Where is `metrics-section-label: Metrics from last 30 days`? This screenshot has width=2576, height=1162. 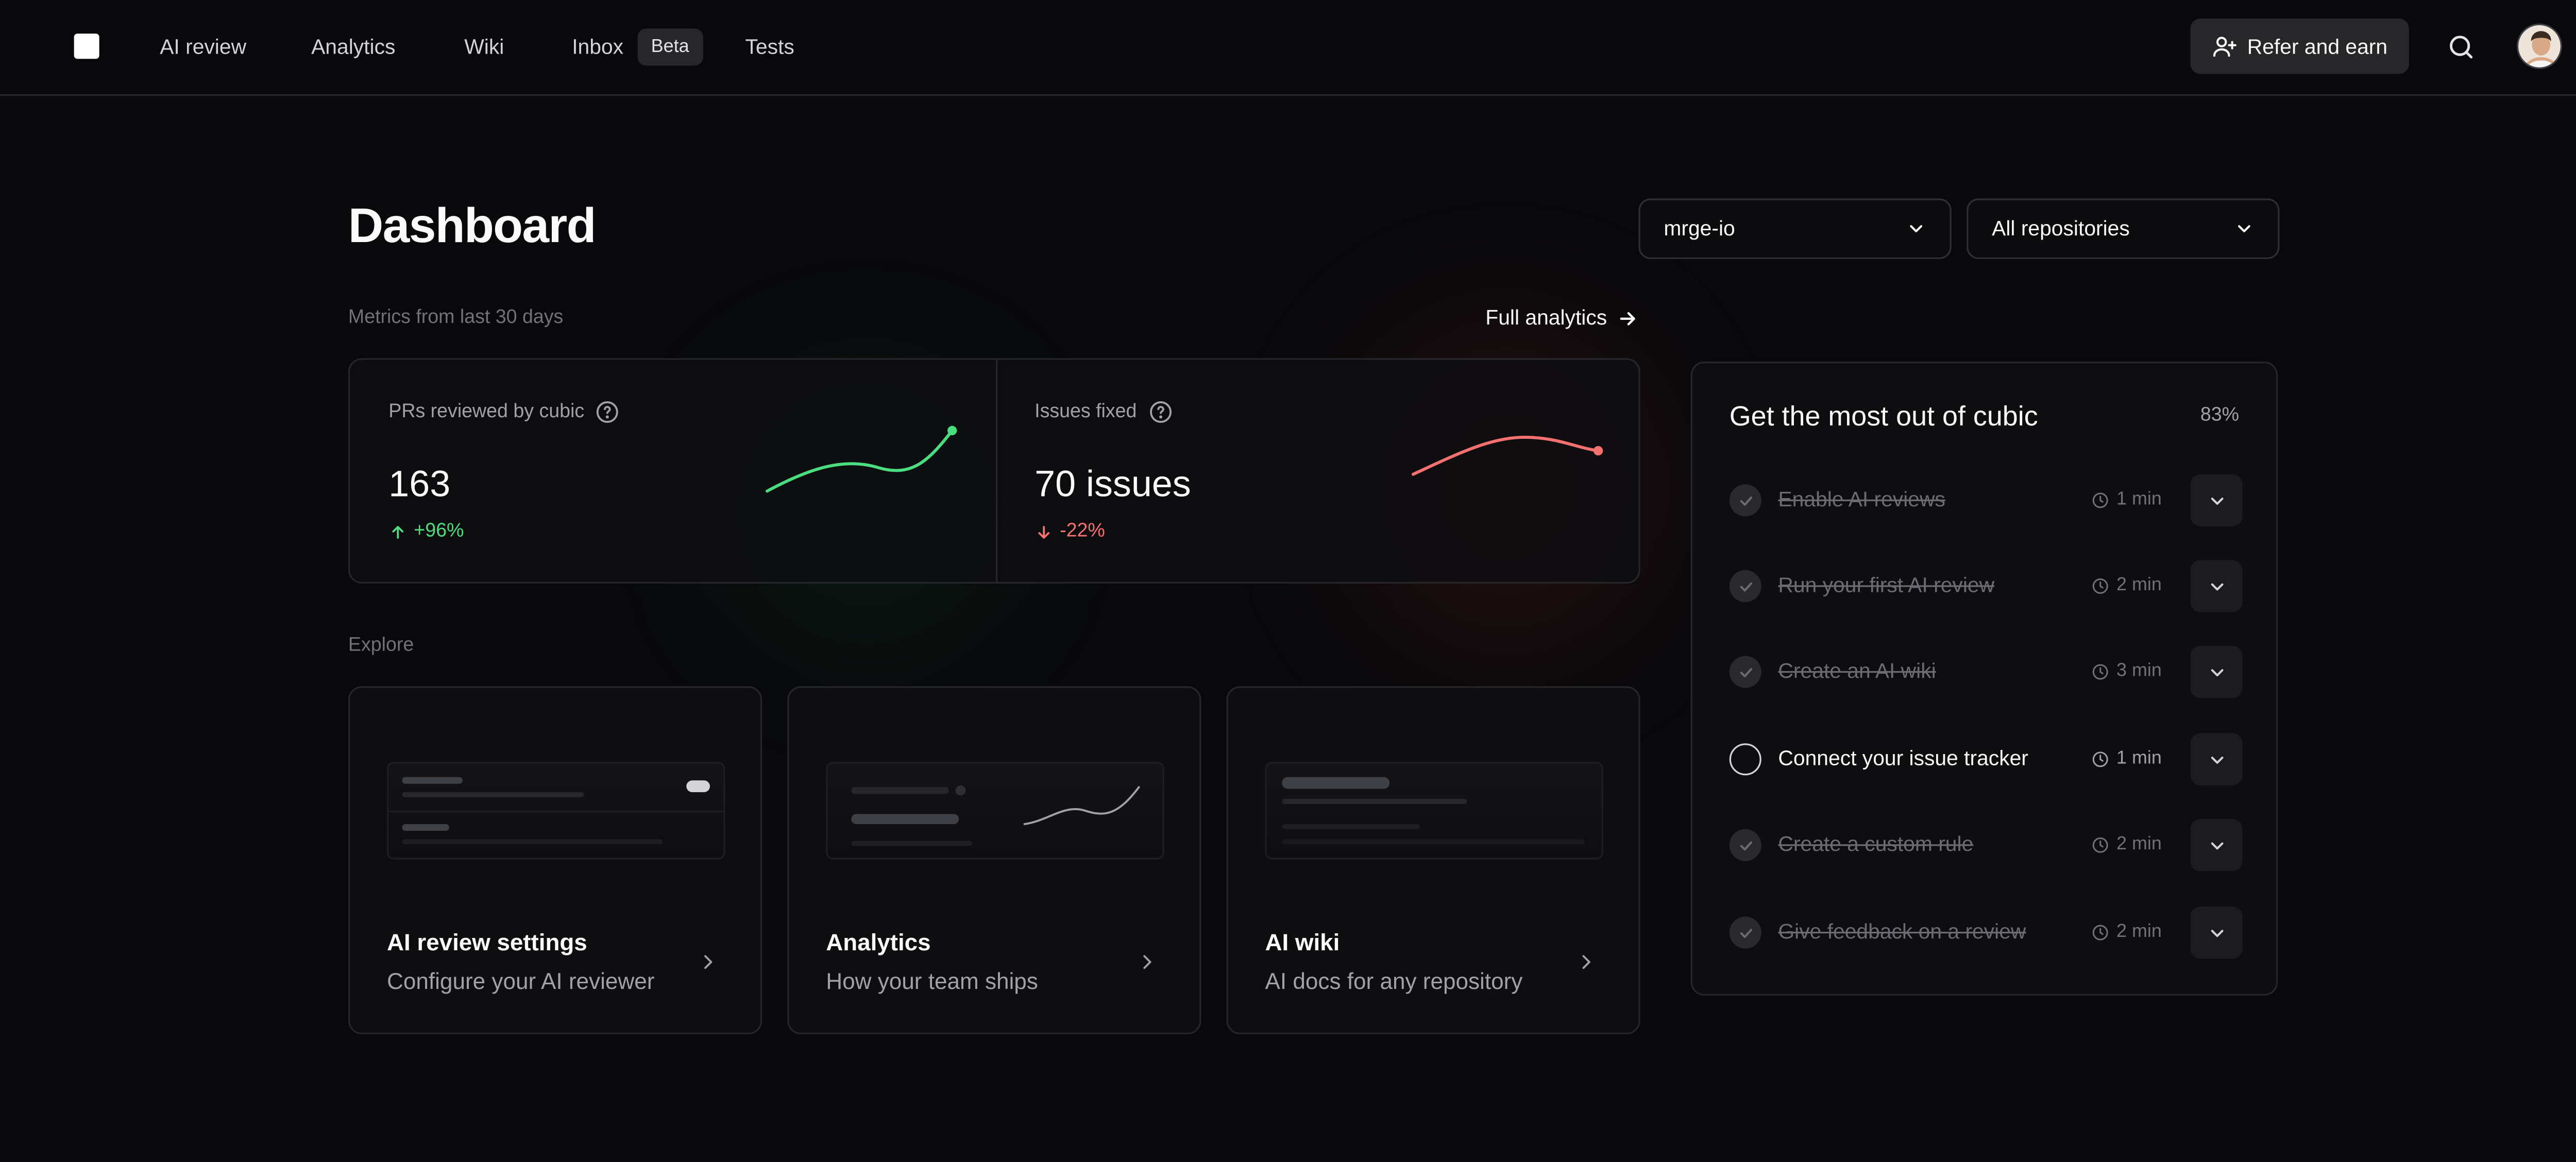 metrics-section-label: Metrics from last 30 days is located at coordinates (456, 317).